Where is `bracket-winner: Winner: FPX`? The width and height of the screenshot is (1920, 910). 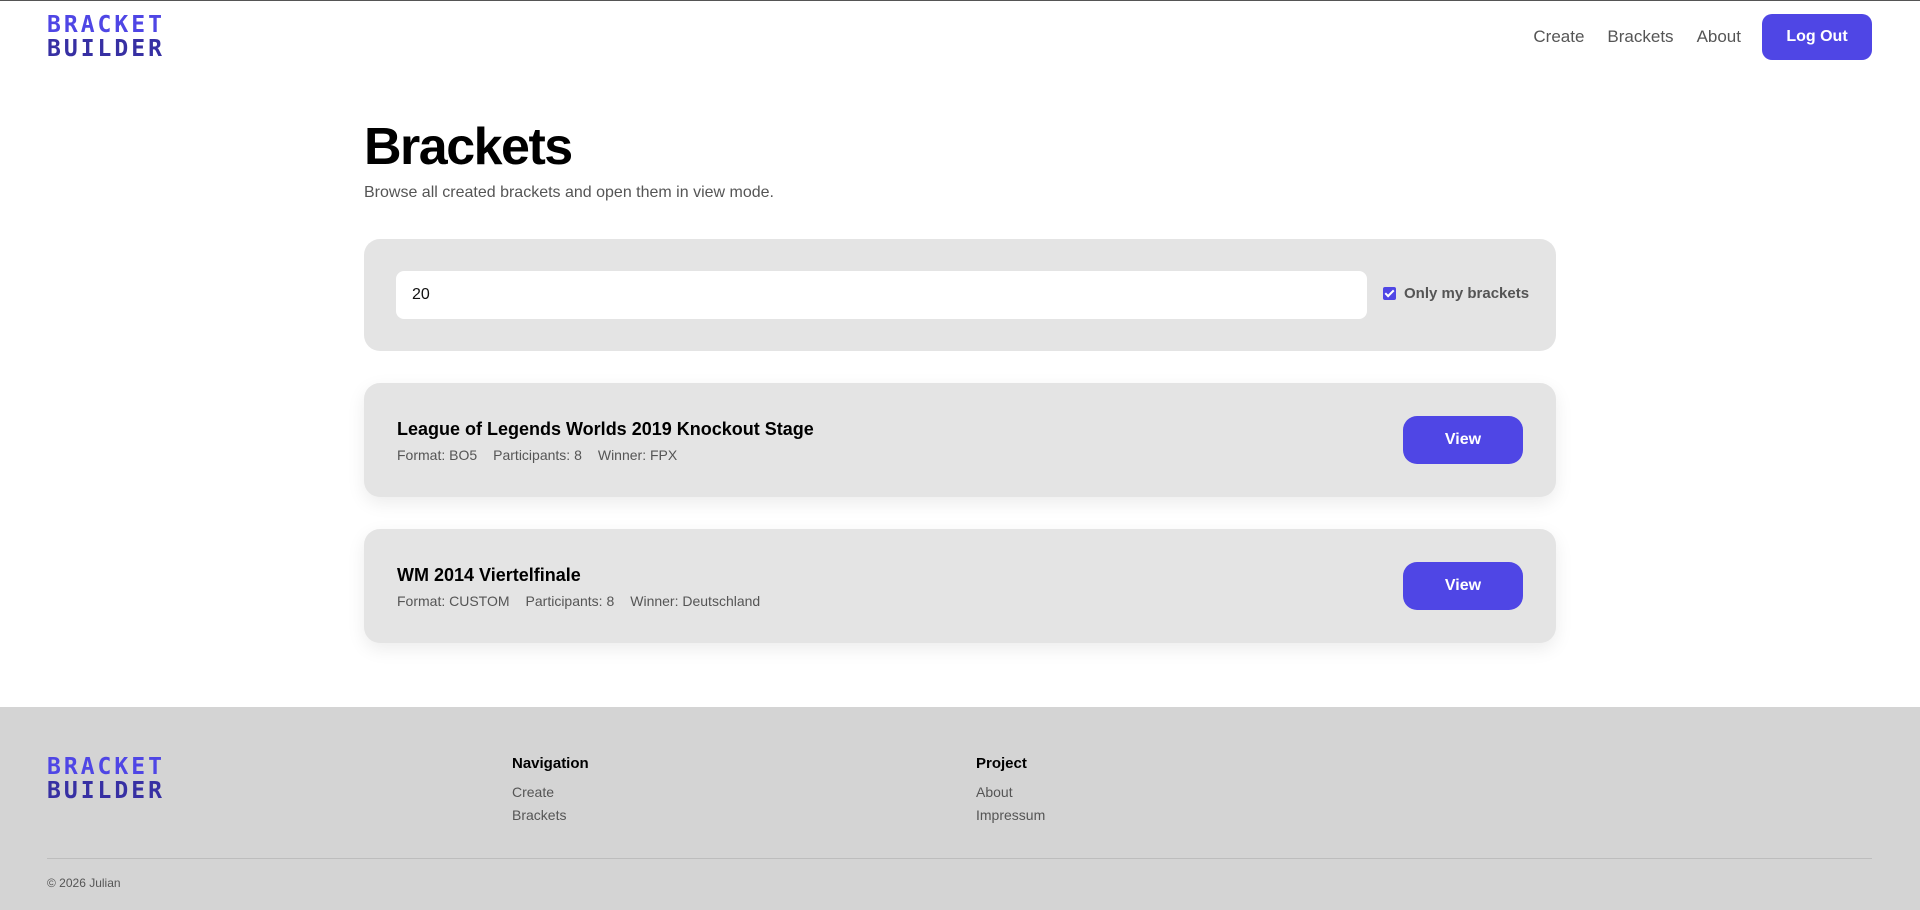
bracket-winner: Winner: FPX is located at coordinates (637, 455).